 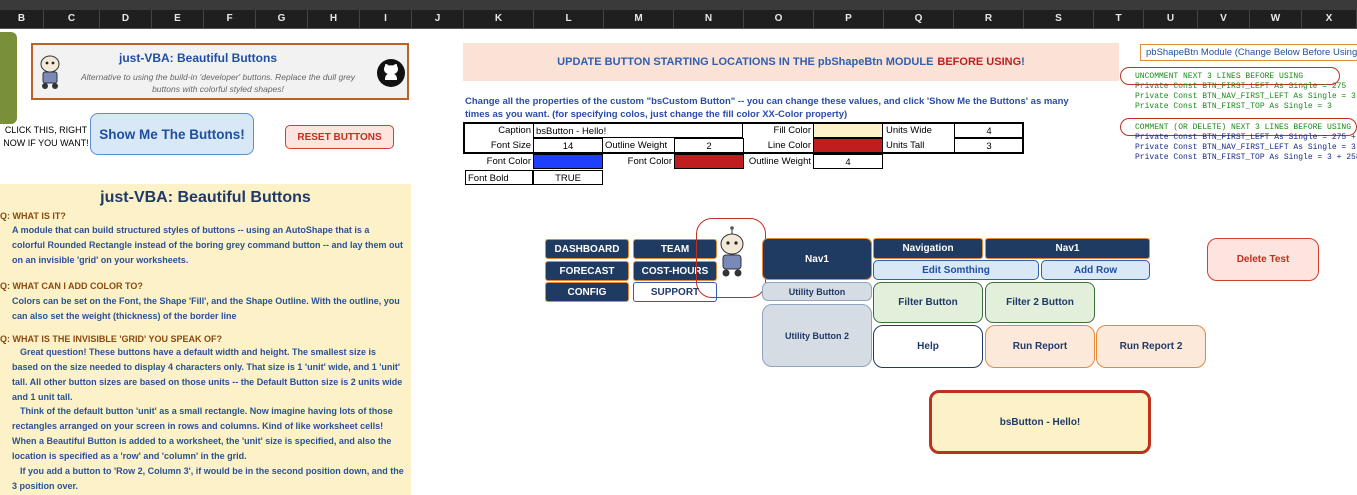 What do you see at coordinates (8, 78) in the screenshot?
I see `edge-robot-image` at bounding box center [8, 78].